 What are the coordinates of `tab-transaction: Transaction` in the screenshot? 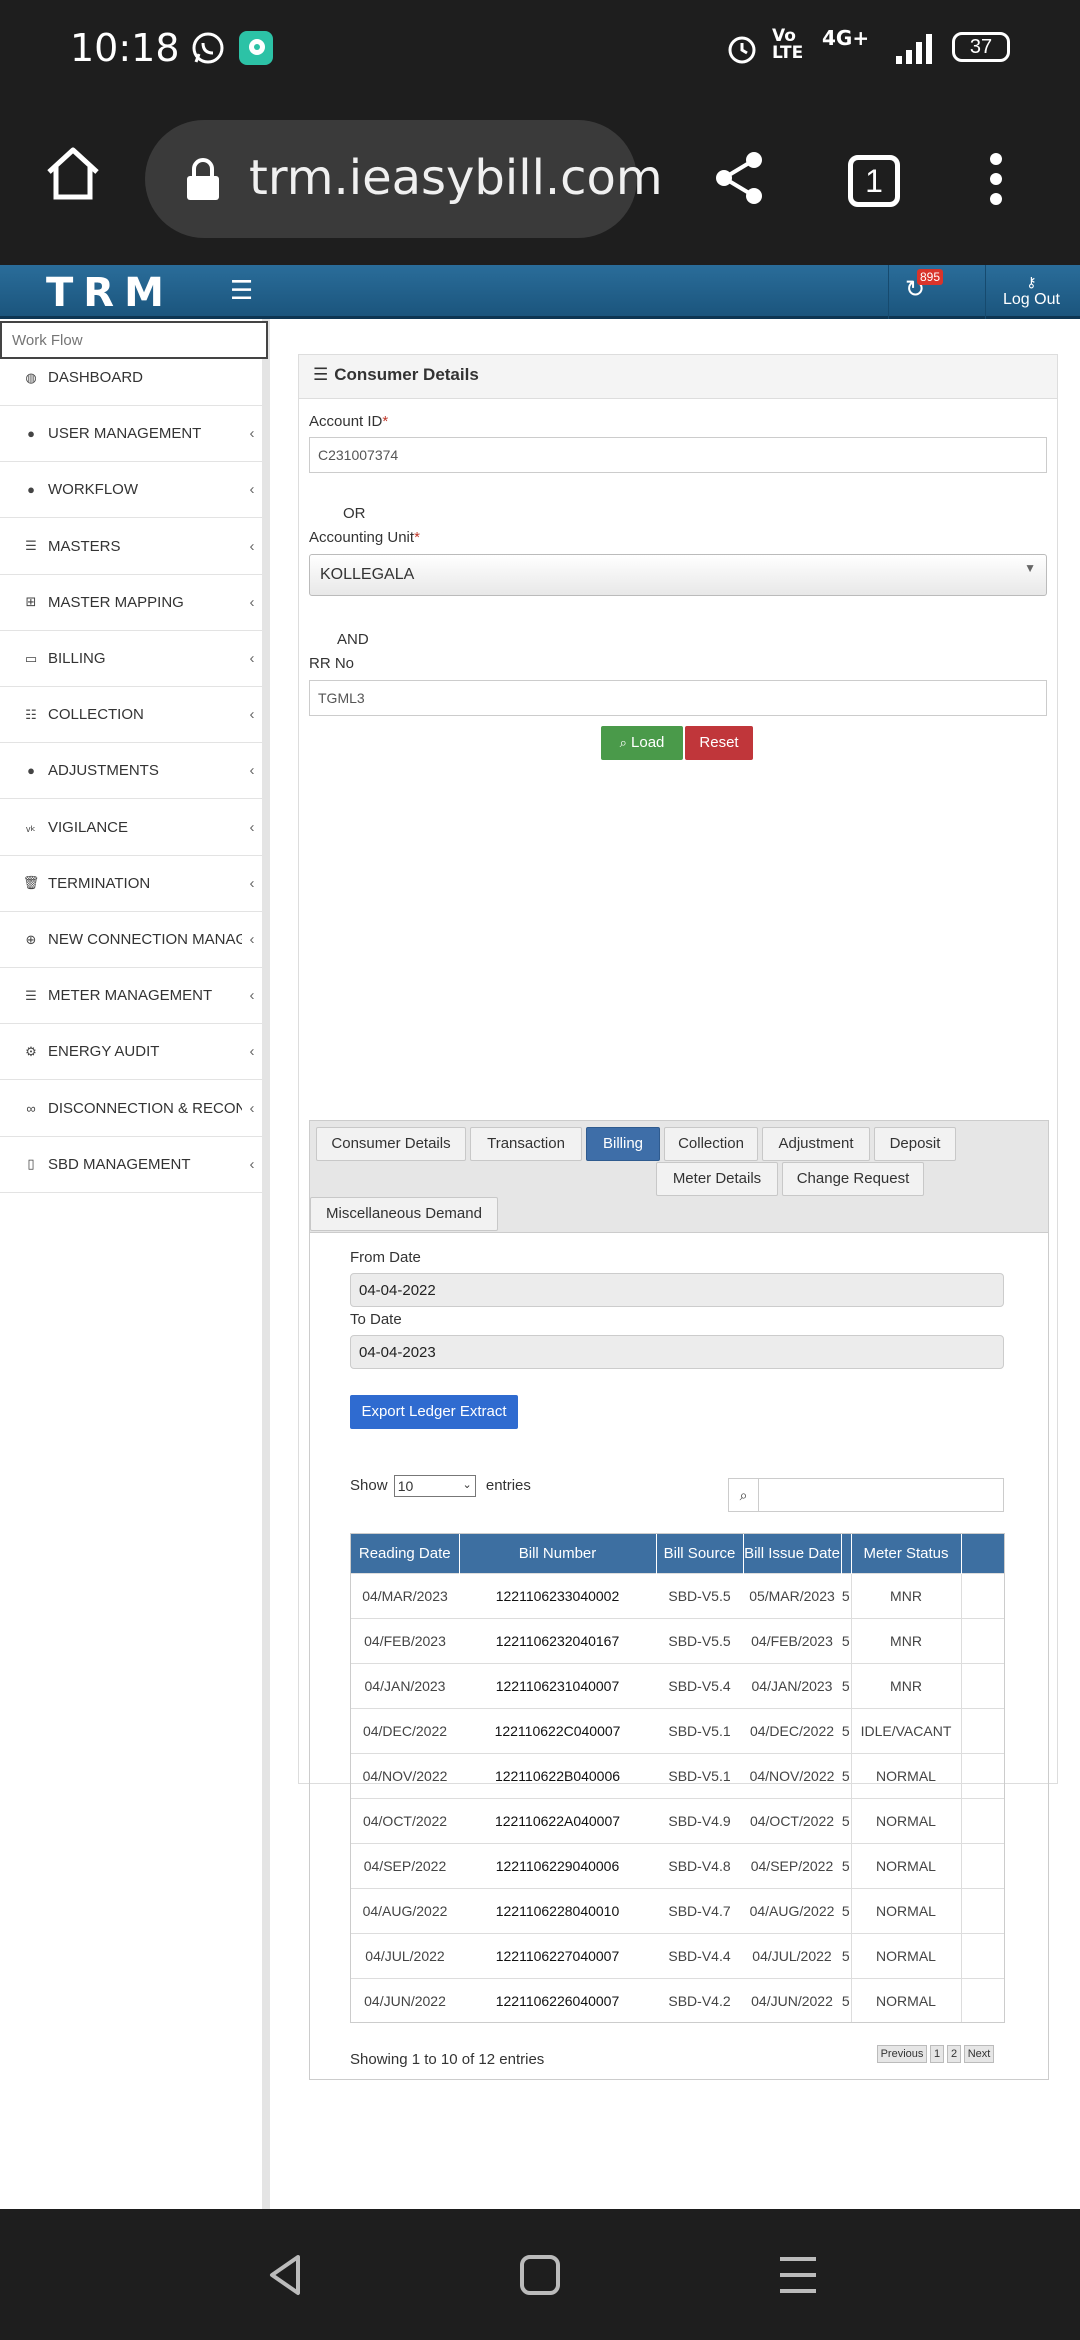 It's located at (526, 1144).